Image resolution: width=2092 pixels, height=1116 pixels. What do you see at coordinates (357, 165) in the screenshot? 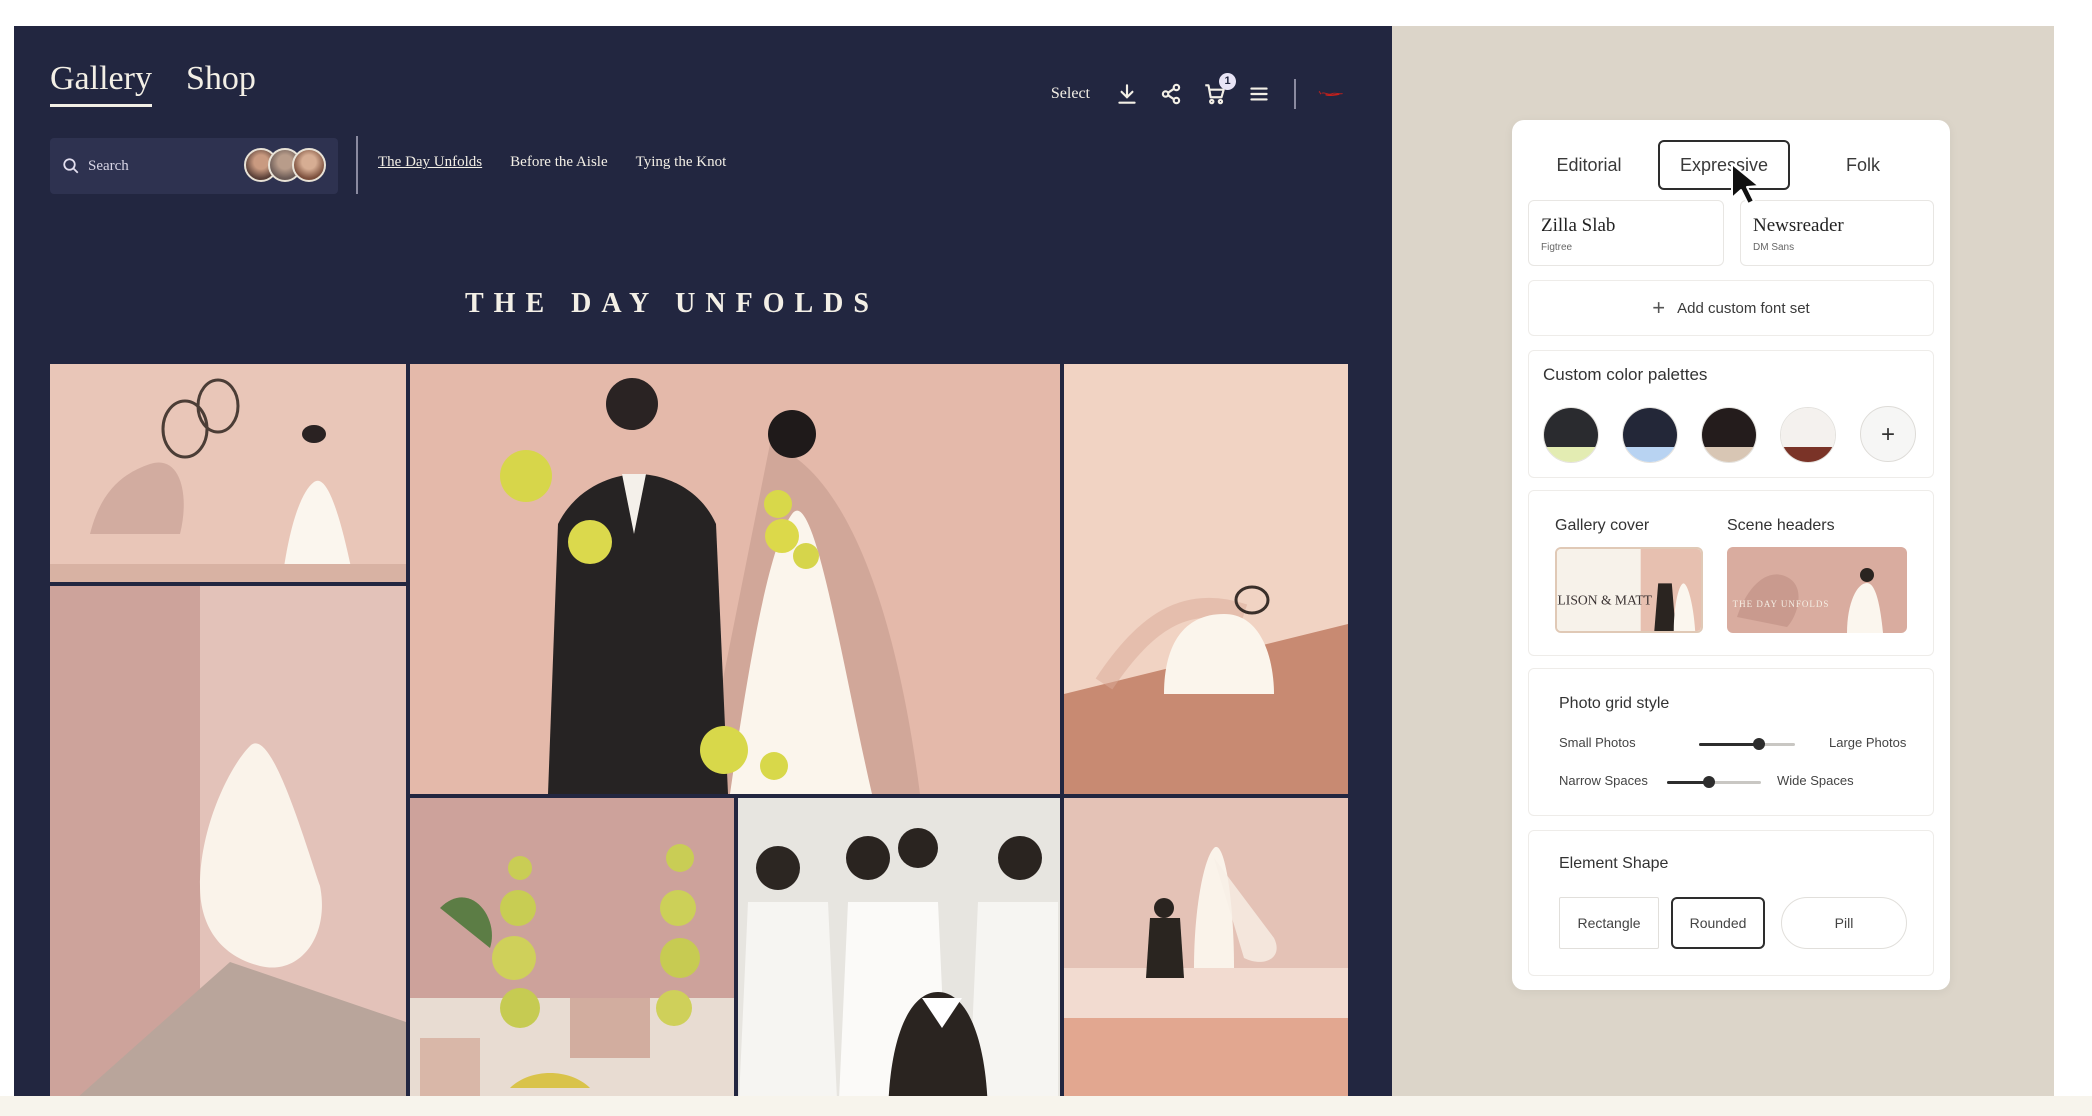
I see `search-divider` at bounding box center [357, 165].